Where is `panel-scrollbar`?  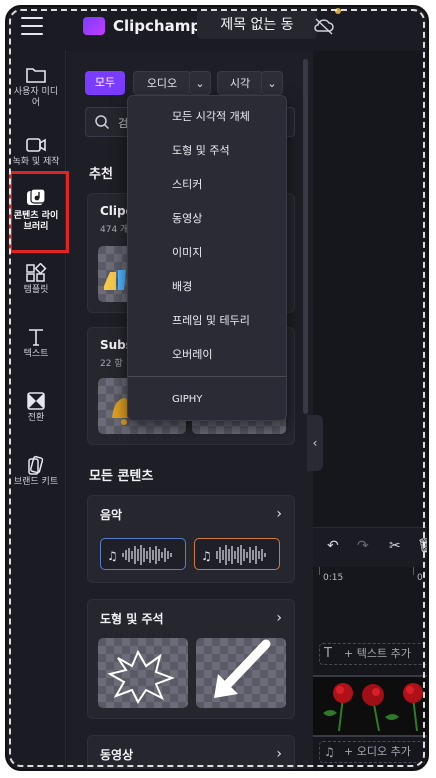
panel-scrollbar is located at coordinates (305, 236).